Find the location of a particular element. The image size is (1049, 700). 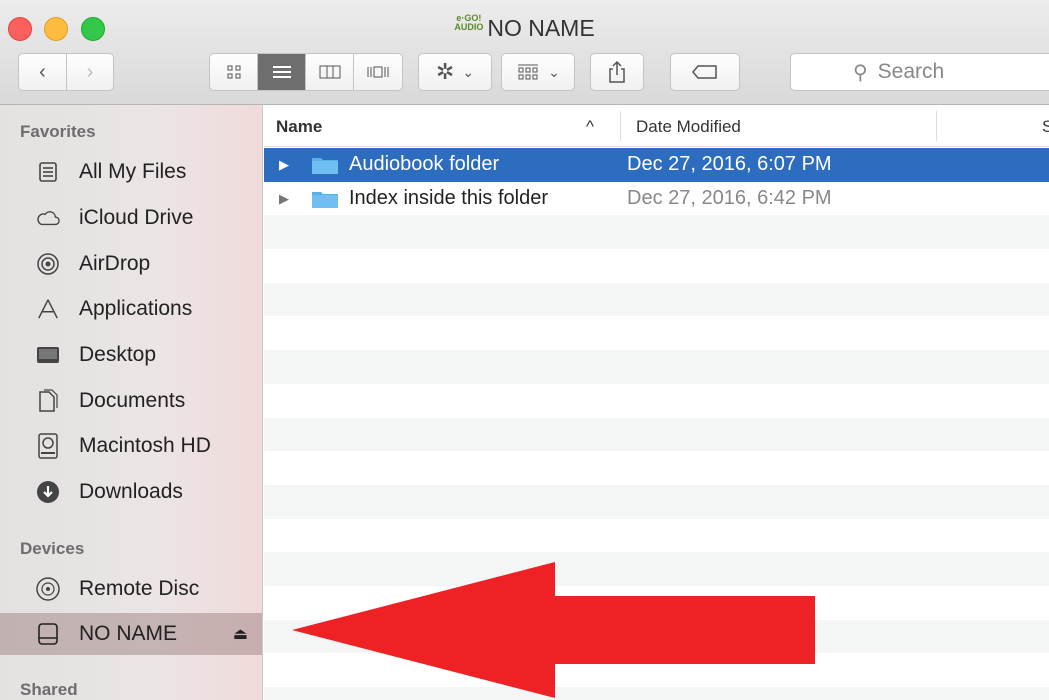

sidebar-item-remote-disc: Remote Disc is located at coordinates (131, 589).